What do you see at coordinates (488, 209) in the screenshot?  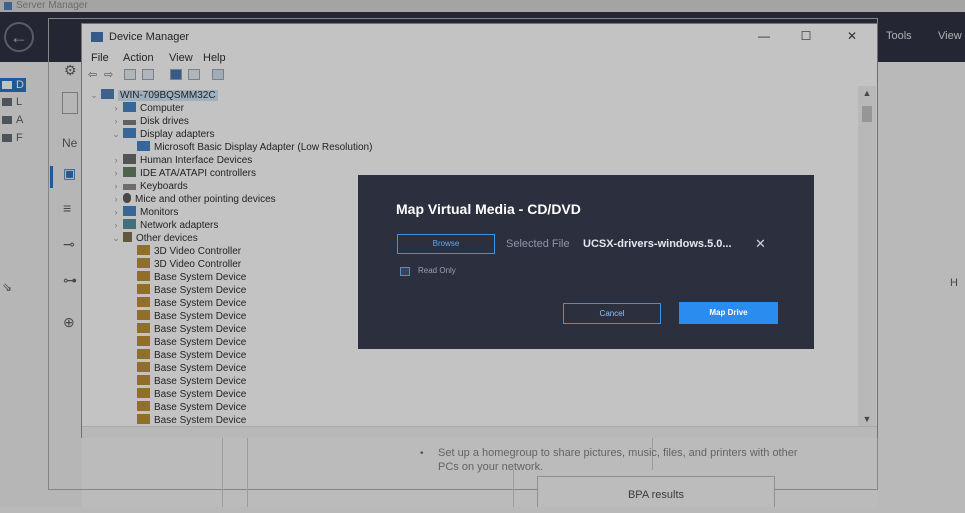 I see `dialog-title: Map Virtual Media - CD/DVD` at bounding box center [488, 209].